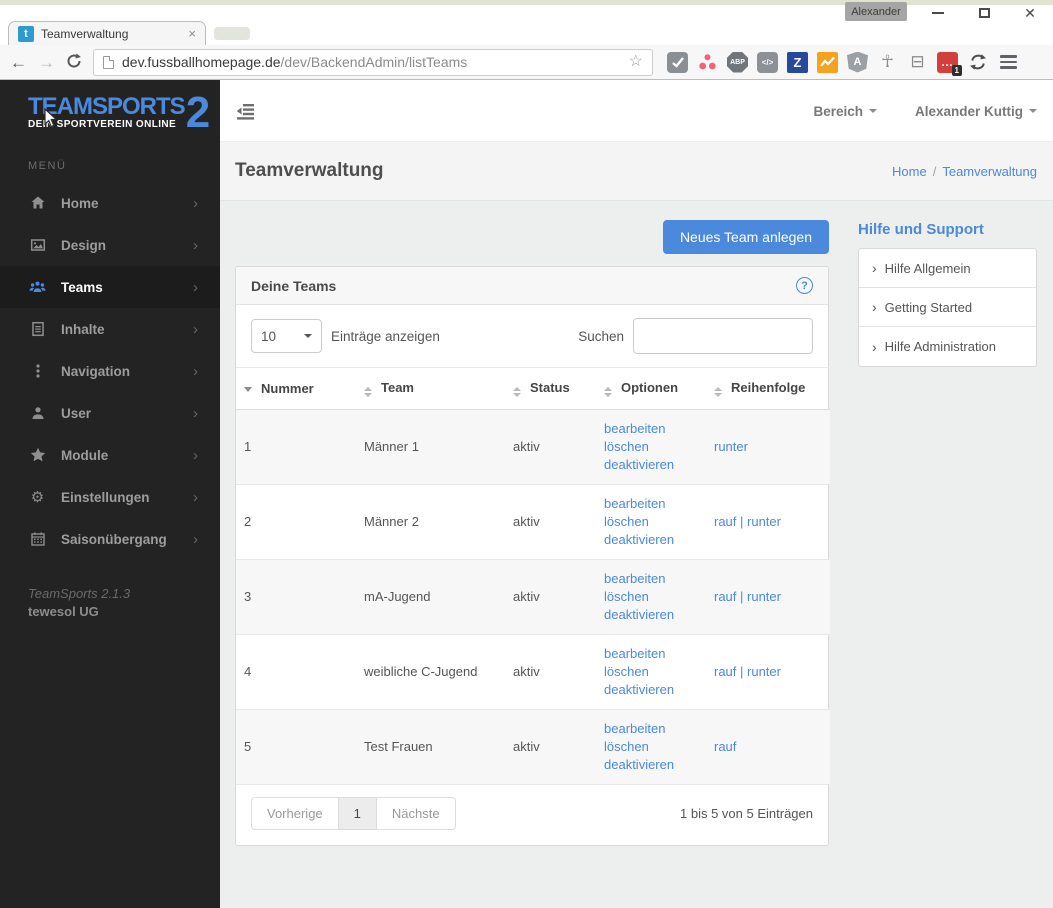  I want to click on help-item-allgemein: › Hilfe Allgemein, so click(947, 268).